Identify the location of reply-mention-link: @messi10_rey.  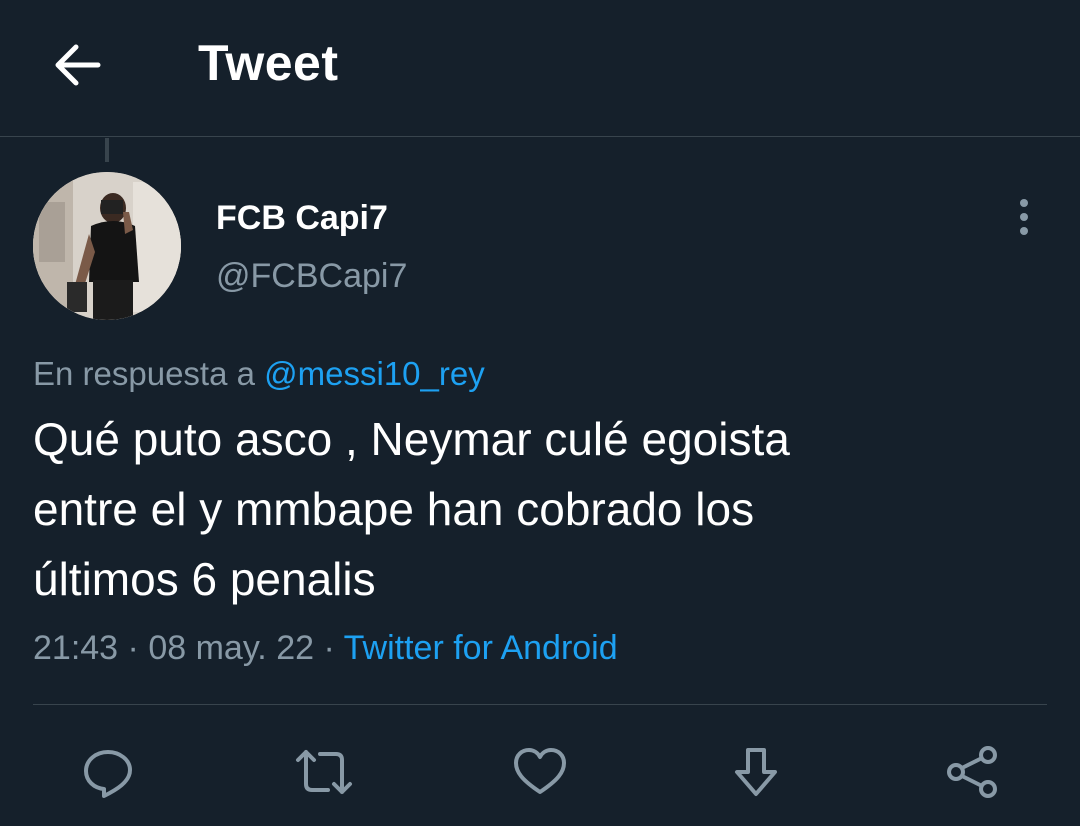
(374, 373).